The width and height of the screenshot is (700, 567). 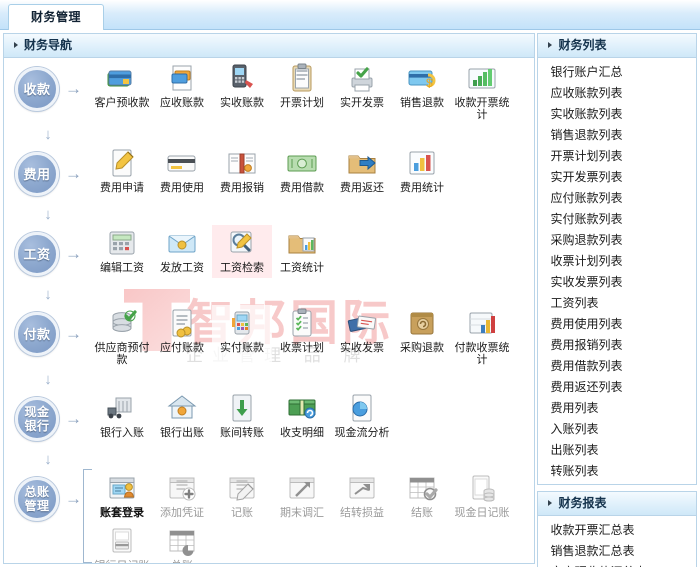 I want to click on nav-item: 现金流分析, so click(x=362, y=416).